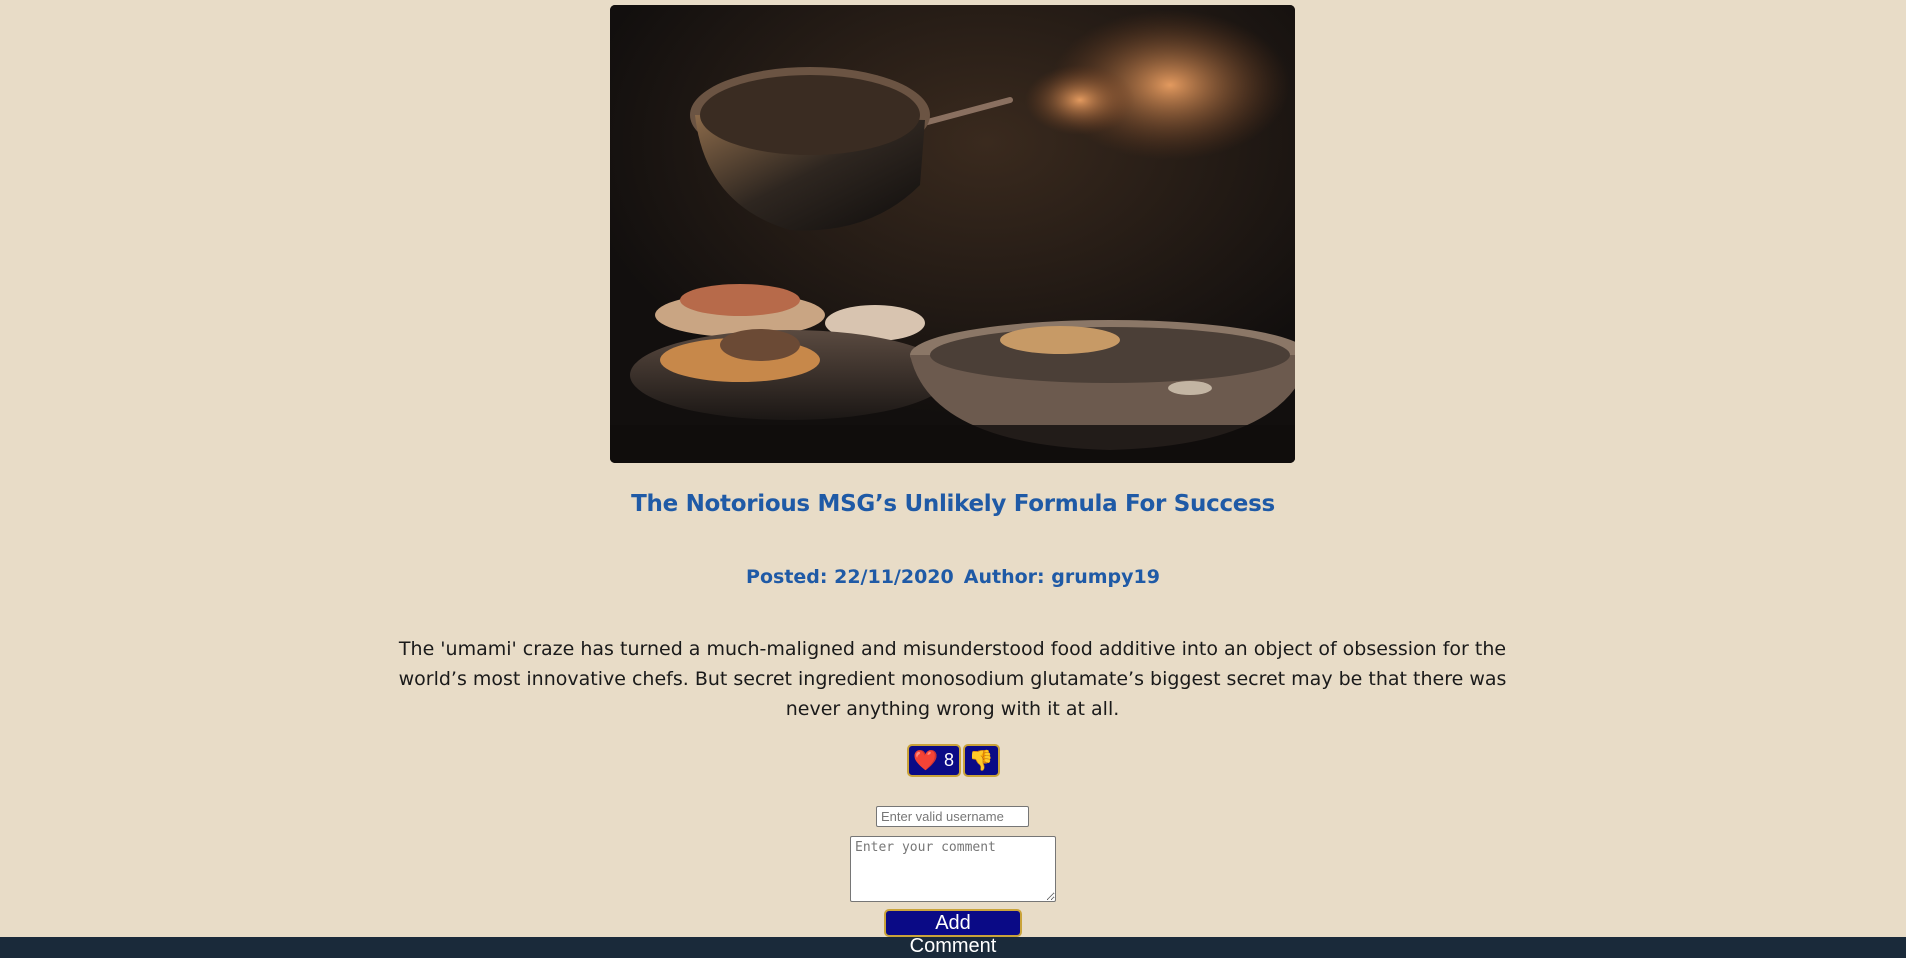 This screenshot has height=958, width=1906. I want to click on article-meta: Posted: 22/11/2020 Author: grumpy19, so click(953, 577).